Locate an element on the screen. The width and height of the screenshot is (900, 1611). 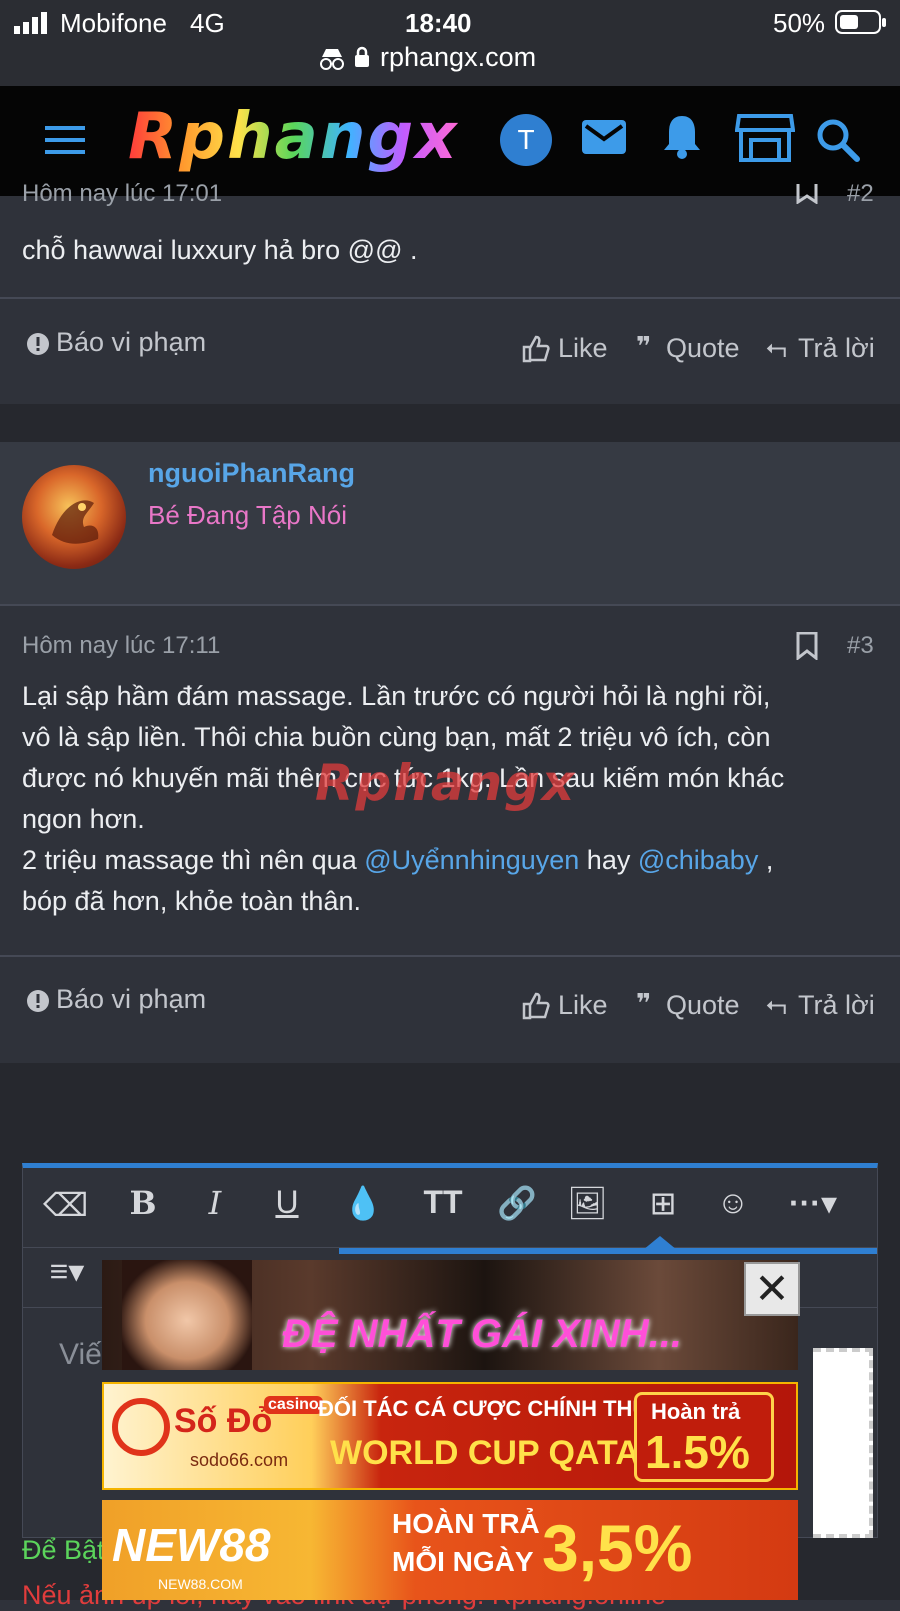
post-2-actions: Báo vi phạm Like ❞ Quote ⮢ Trả lời is located at coordinates (450, 351).